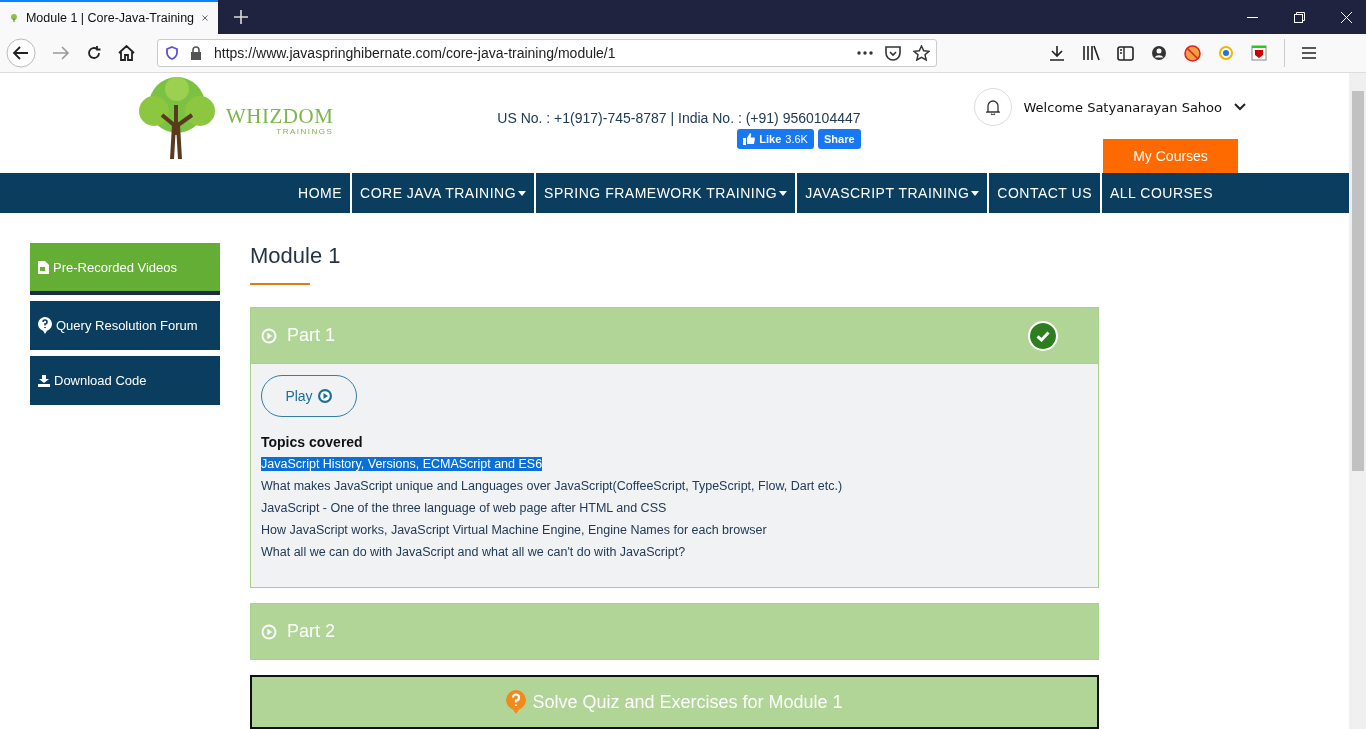  What do you see at coordinates (280, 116) in the screenshot?
I see `logo-name: WHIZDOM` at bounding box center [280, 116].